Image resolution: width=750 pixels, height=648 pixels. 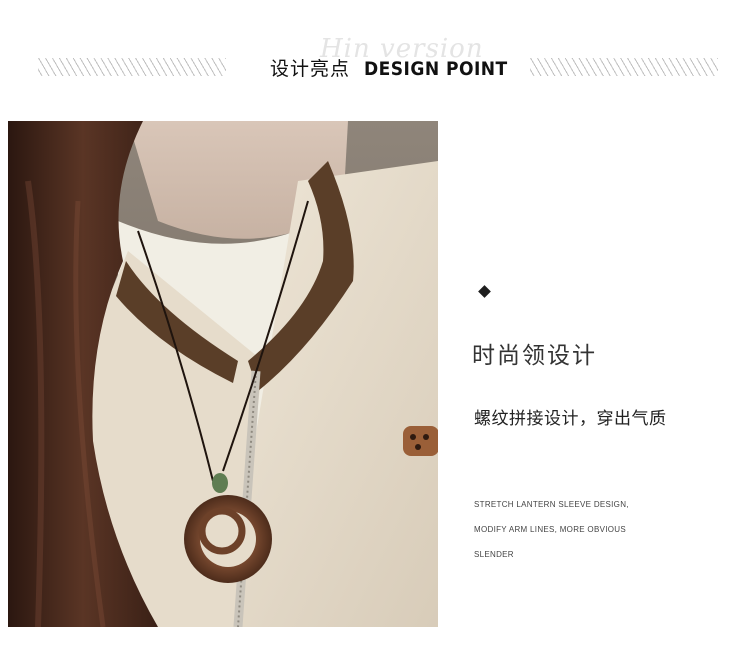 I want to click on section-title: 设计亮点 DESIGN POINT, so click(x=397, y=67).